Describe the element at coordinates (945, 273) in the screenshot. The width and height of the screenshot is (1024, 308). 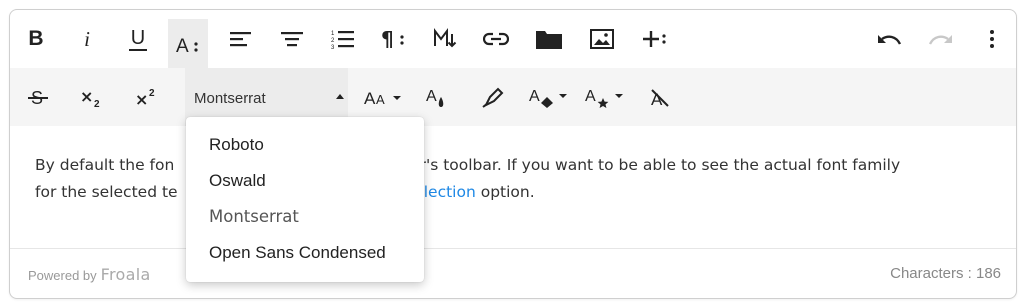
I see `character-count: Characters : 186` at that location.